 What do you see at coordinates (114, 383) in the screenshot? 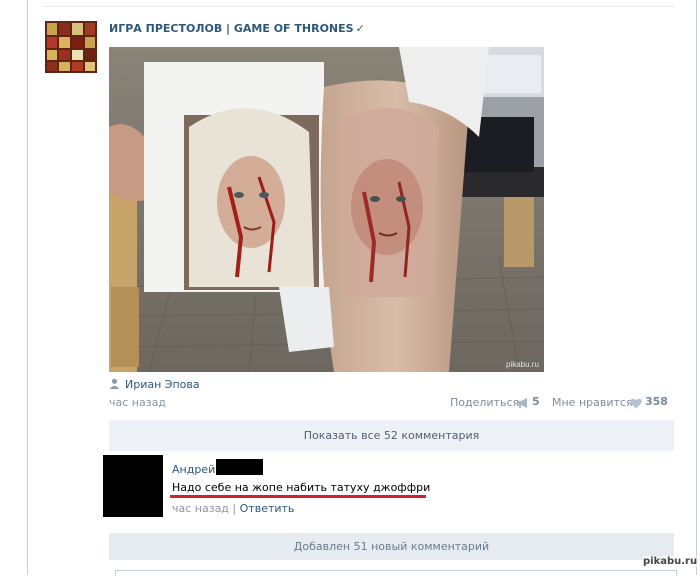
I see `user-icon` at bounding box center [114, 383].